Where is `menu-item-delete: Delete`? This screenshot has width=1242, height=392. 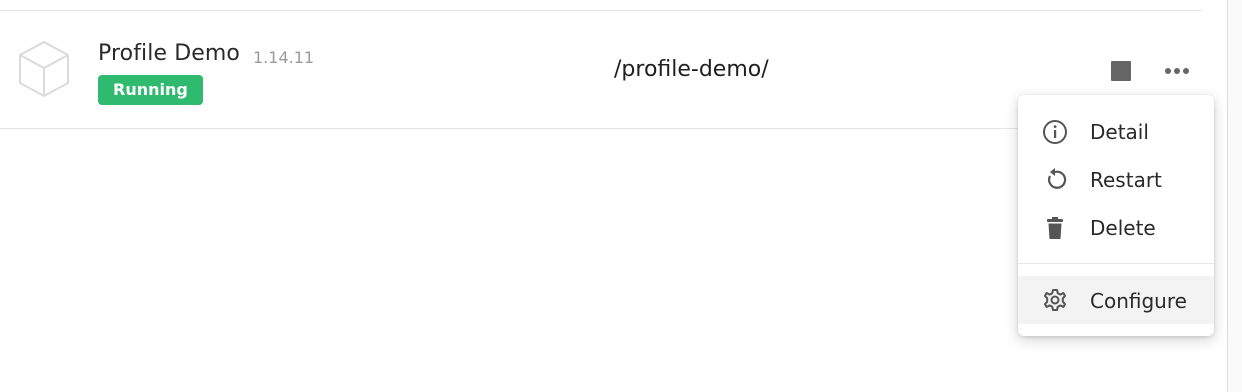 menu-item-delete: Delete is located at coordinates (1116, 227).